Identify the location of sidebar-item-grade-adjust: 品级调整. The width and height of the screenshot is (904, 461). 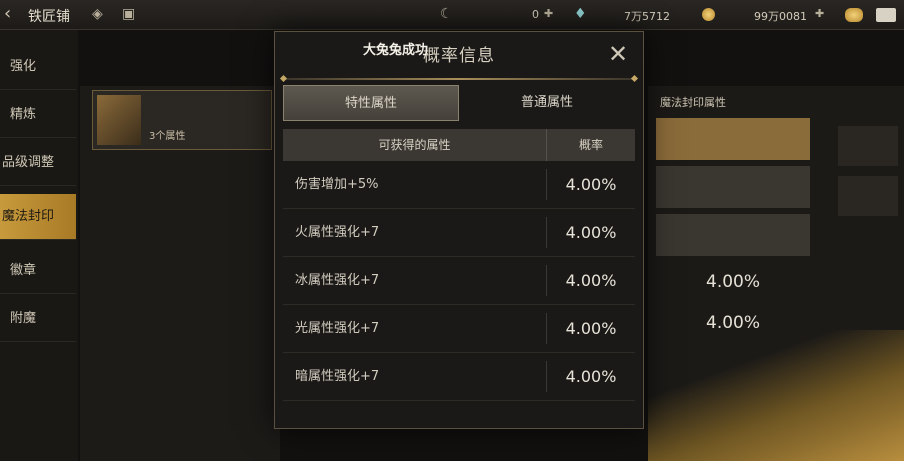
(38, 163).